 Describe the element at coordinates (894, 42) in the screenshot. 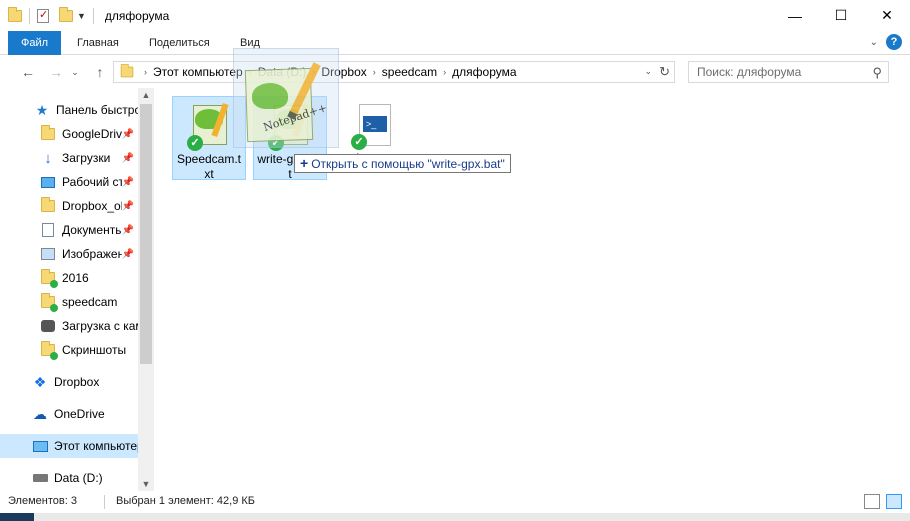

I see `help-icon: ?` at that location.